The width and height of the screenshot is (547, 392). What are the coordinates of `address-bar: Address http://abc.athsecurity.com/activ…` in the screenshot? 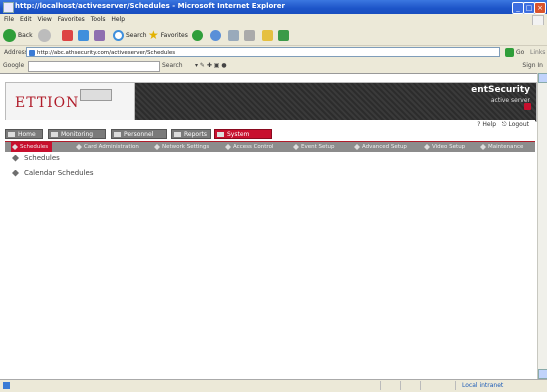 It's located at (273, 52).